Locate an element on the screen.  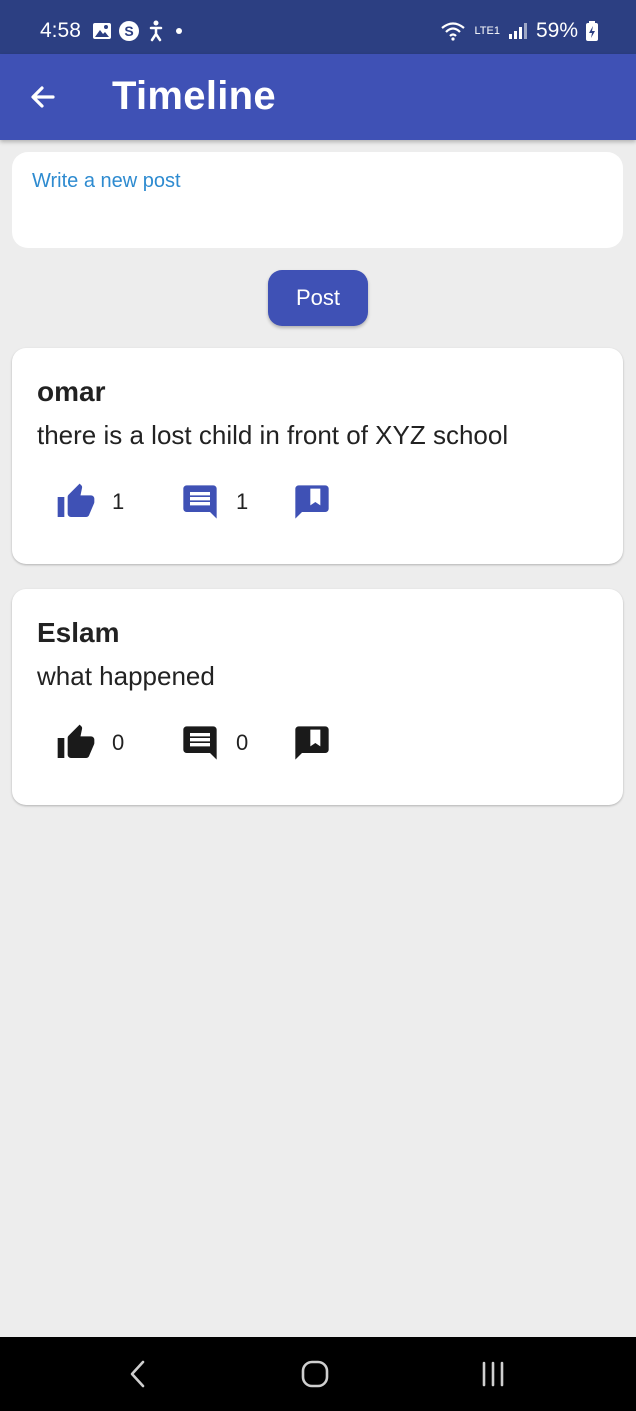
comment-count: 1 is located at coordinates (242, 501).